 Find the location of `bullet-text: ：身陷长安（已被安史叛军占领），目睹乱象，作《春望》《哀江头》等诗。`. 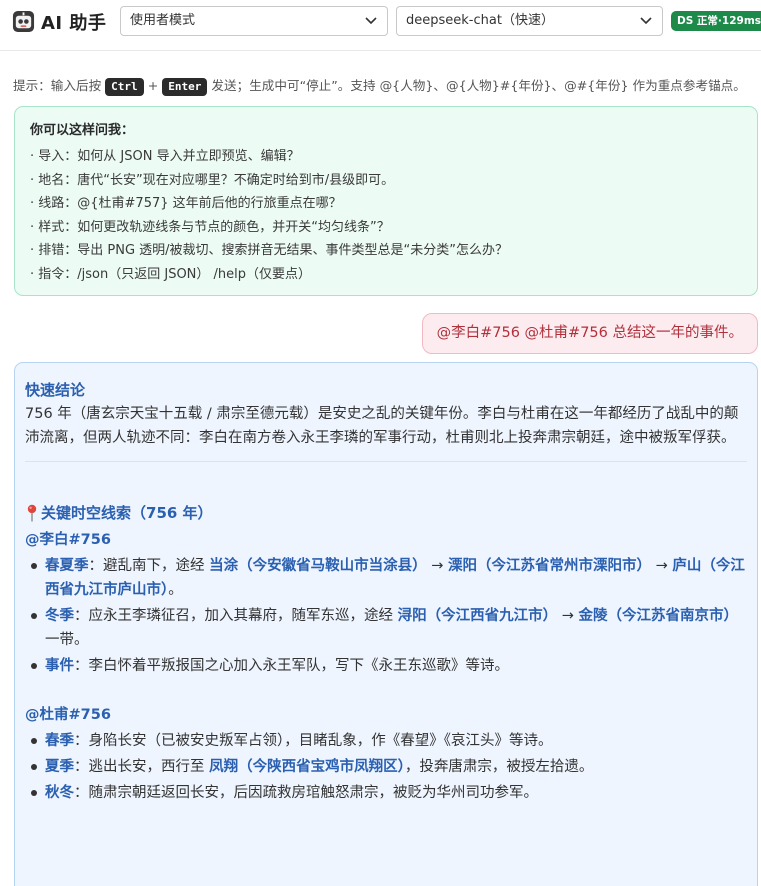

bullet-text: ：身陷长安（已被安史叛军占领），目睹乱象，作《春望》《哀江头》等诗。 is located at coordinates (313, 741).